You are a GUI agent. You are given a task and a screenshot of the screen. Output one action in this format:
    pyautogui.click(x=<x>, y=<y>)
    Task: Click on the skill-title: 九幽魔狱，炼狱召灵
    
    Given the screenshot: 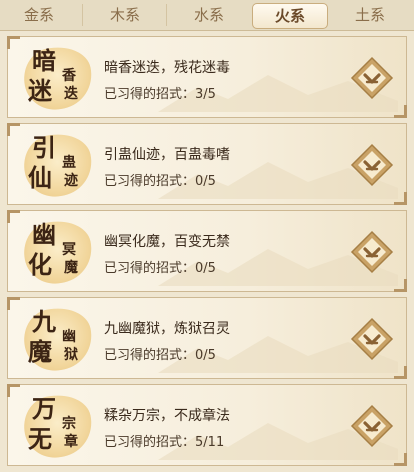 What is the action you would take?
    pyautogui.click(x=167, y=329)
    